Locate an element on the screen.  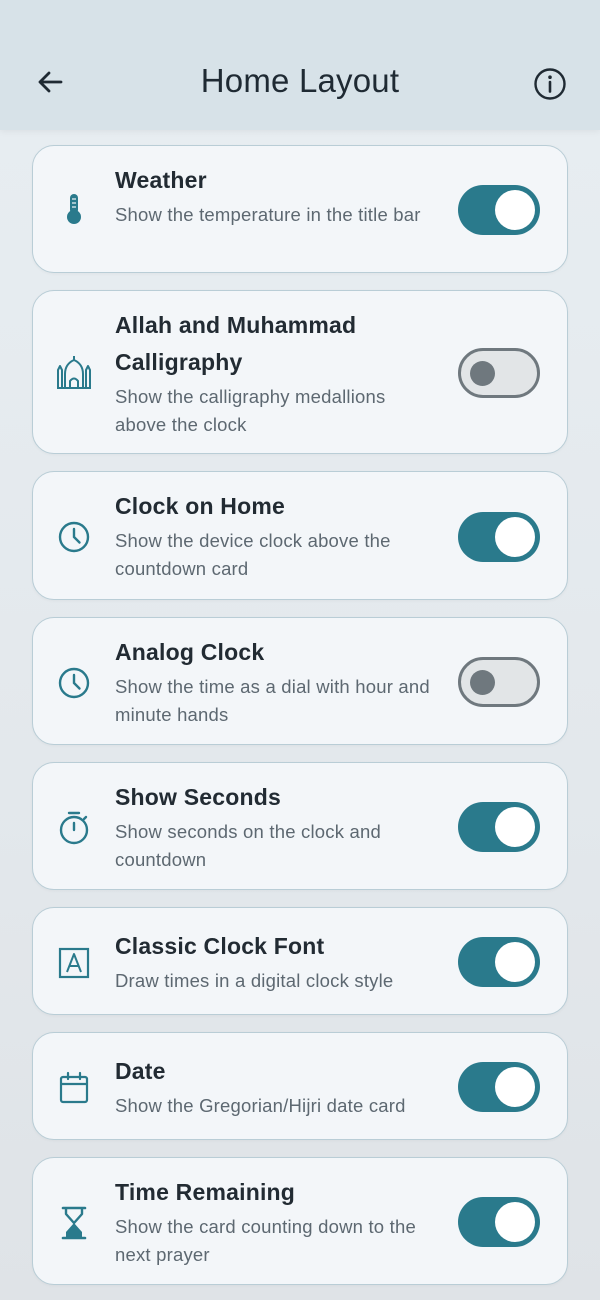
clock-on-home-toggle is located at coordinates (499, 537).